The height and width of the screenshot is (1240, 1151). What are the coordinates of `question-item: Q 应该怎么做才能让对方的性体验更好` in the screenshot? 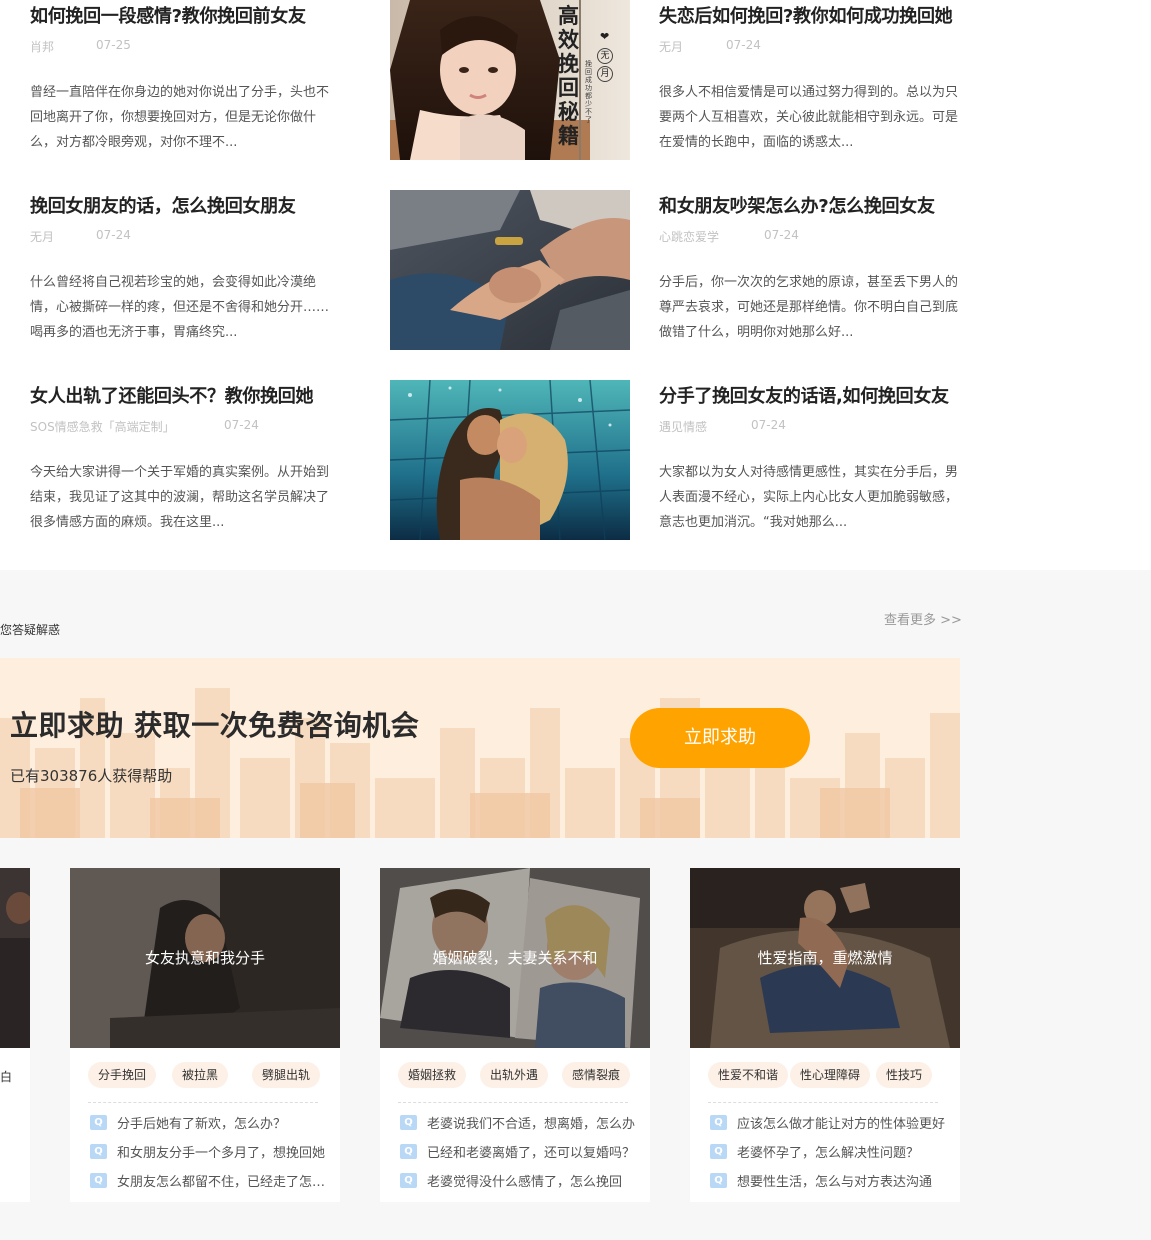 It's located at (830, 1123).